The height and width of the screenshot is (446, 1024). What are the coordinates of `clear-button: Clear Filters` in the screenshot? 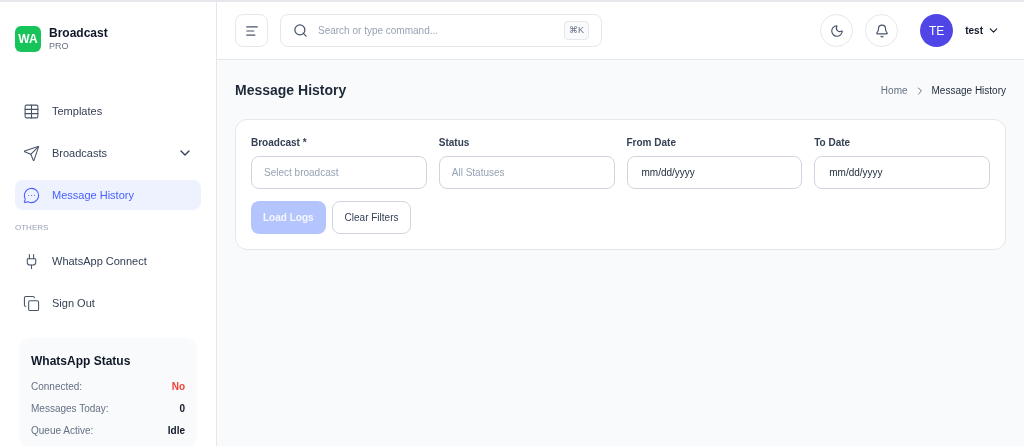 It's located at (371, 217).